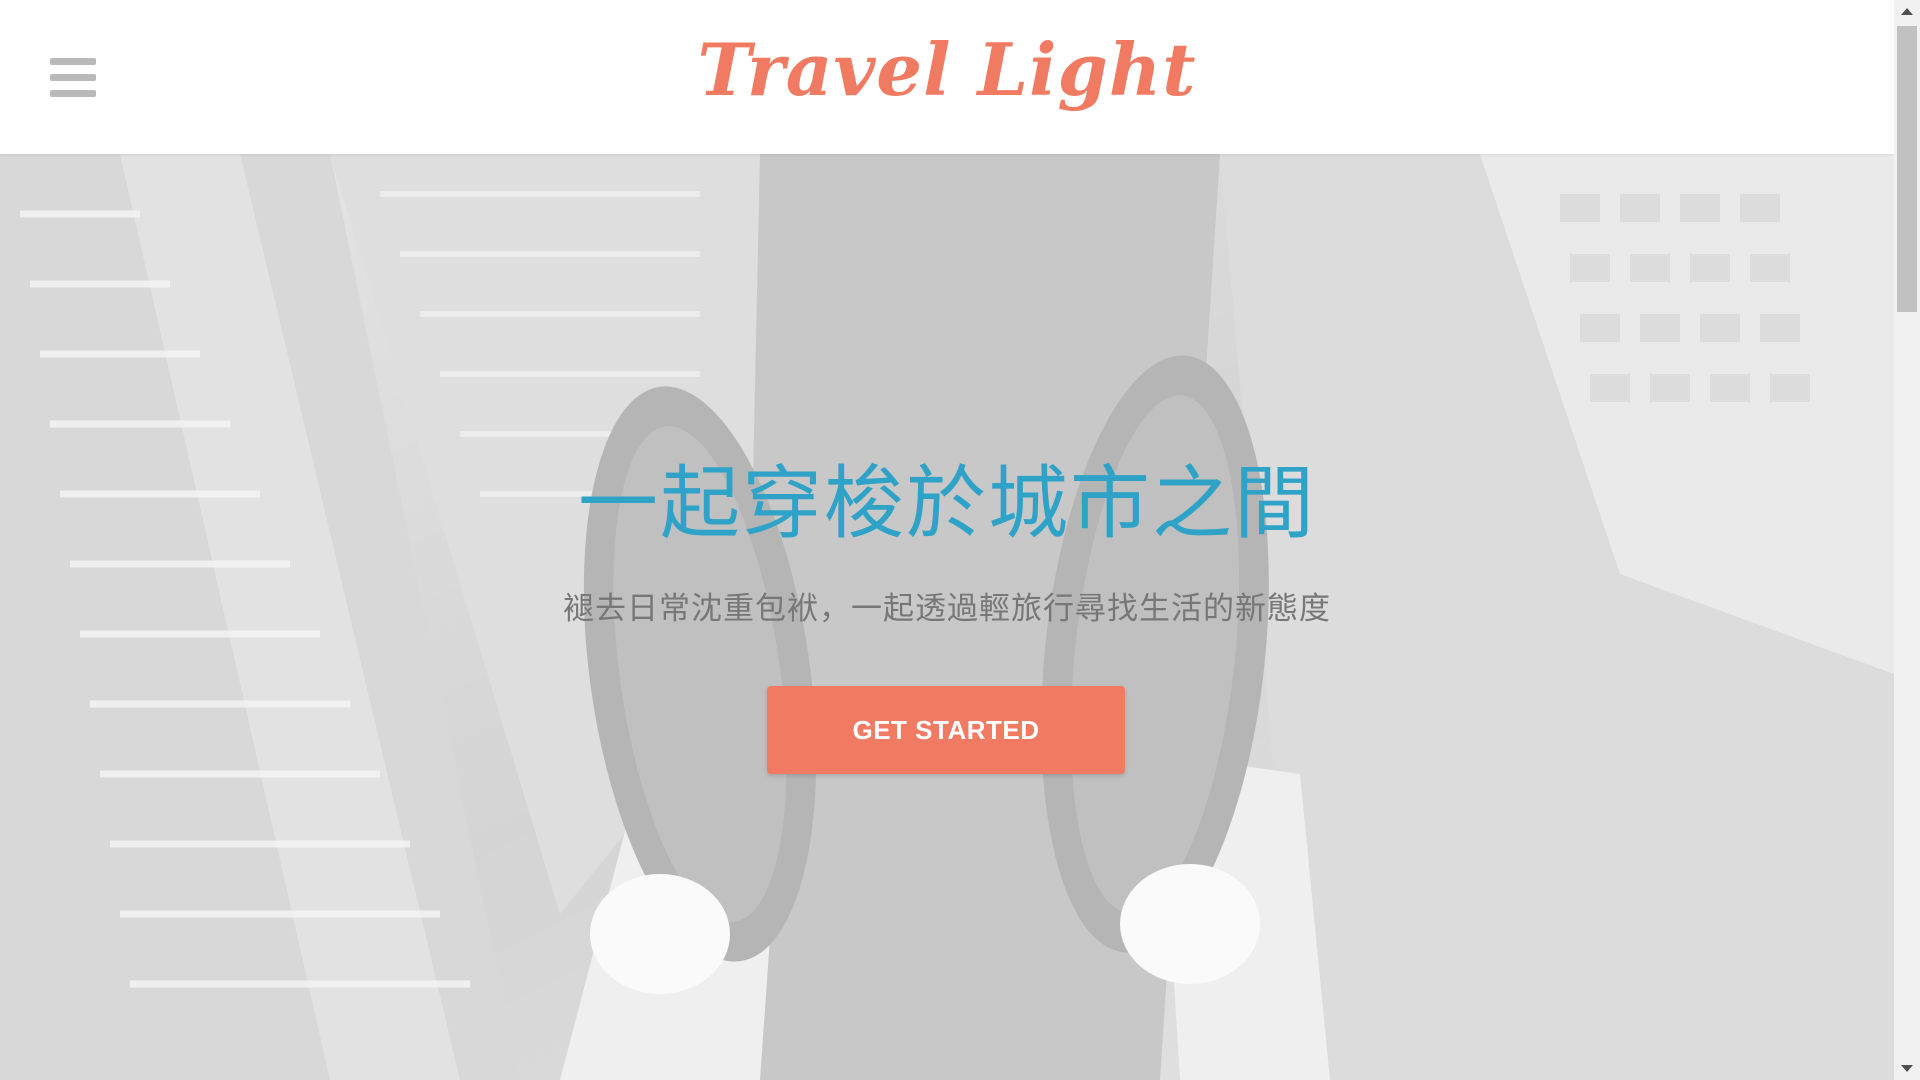 This screenshot has width=1920, height=1080. Describe the element at coordinates (946, 730) in the screenshot. I see `get-started-button: GET STARTED` at that location.